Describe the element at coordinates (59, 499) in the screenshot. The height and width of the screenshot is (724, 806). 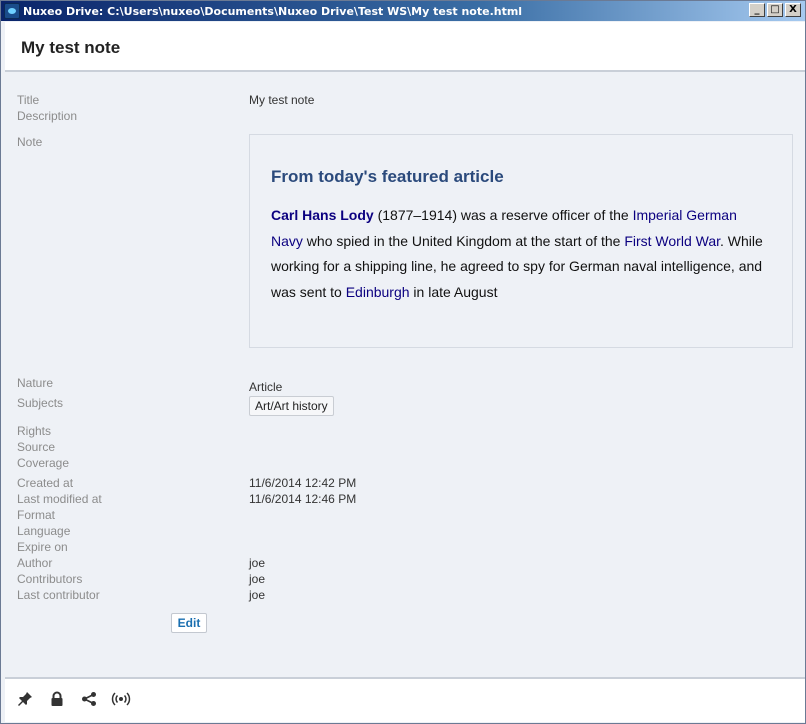
I see `last-modified-label: Last modified at` at that location.